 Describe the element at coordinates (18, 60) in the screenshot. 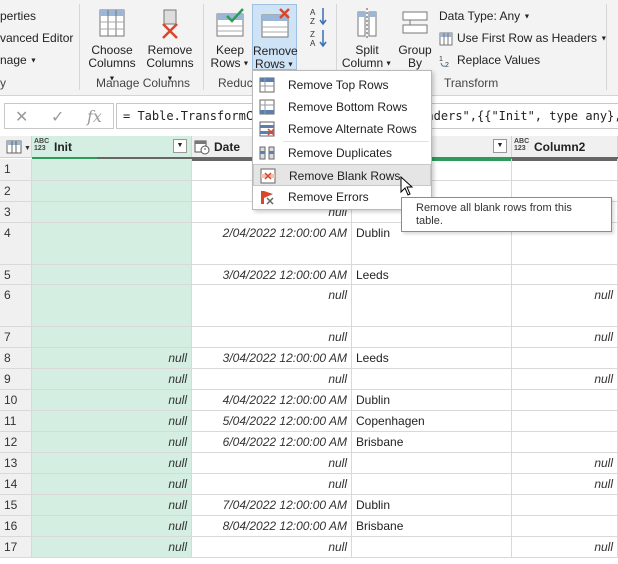

I see `manage-button: nage ▼` at that location.